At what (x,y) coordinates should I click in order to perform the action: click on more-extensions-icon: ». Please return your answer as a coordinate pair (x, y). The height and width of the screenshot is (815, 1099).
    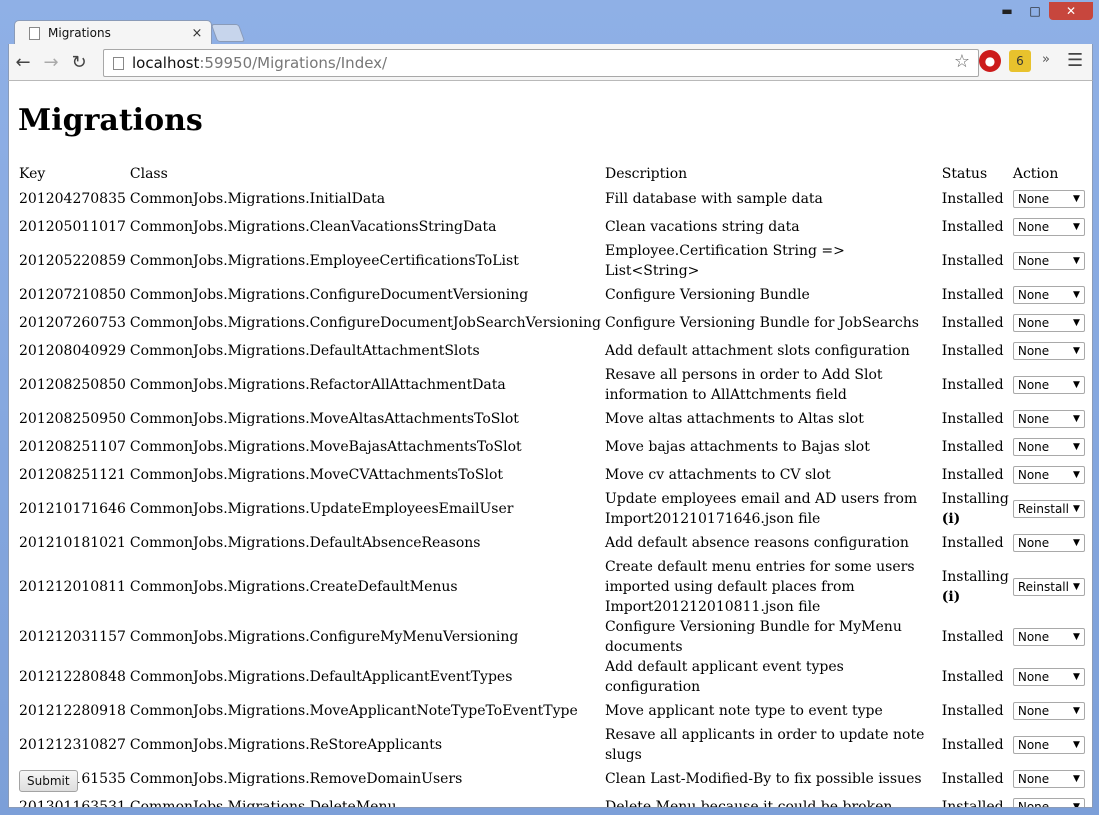
    Looking at the image, I should click on (1046, 59).